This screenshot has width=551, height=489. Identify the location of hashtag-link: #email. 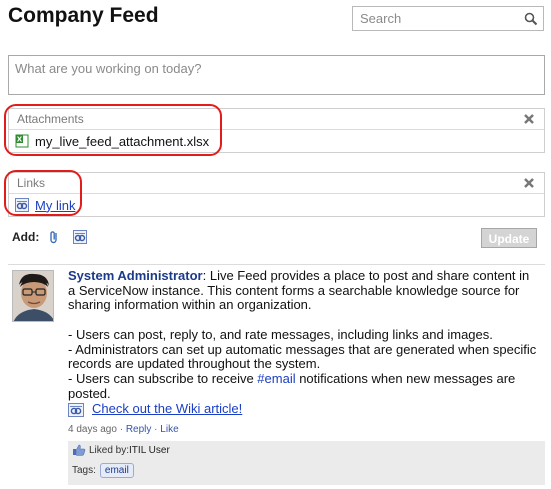
(276, 378).